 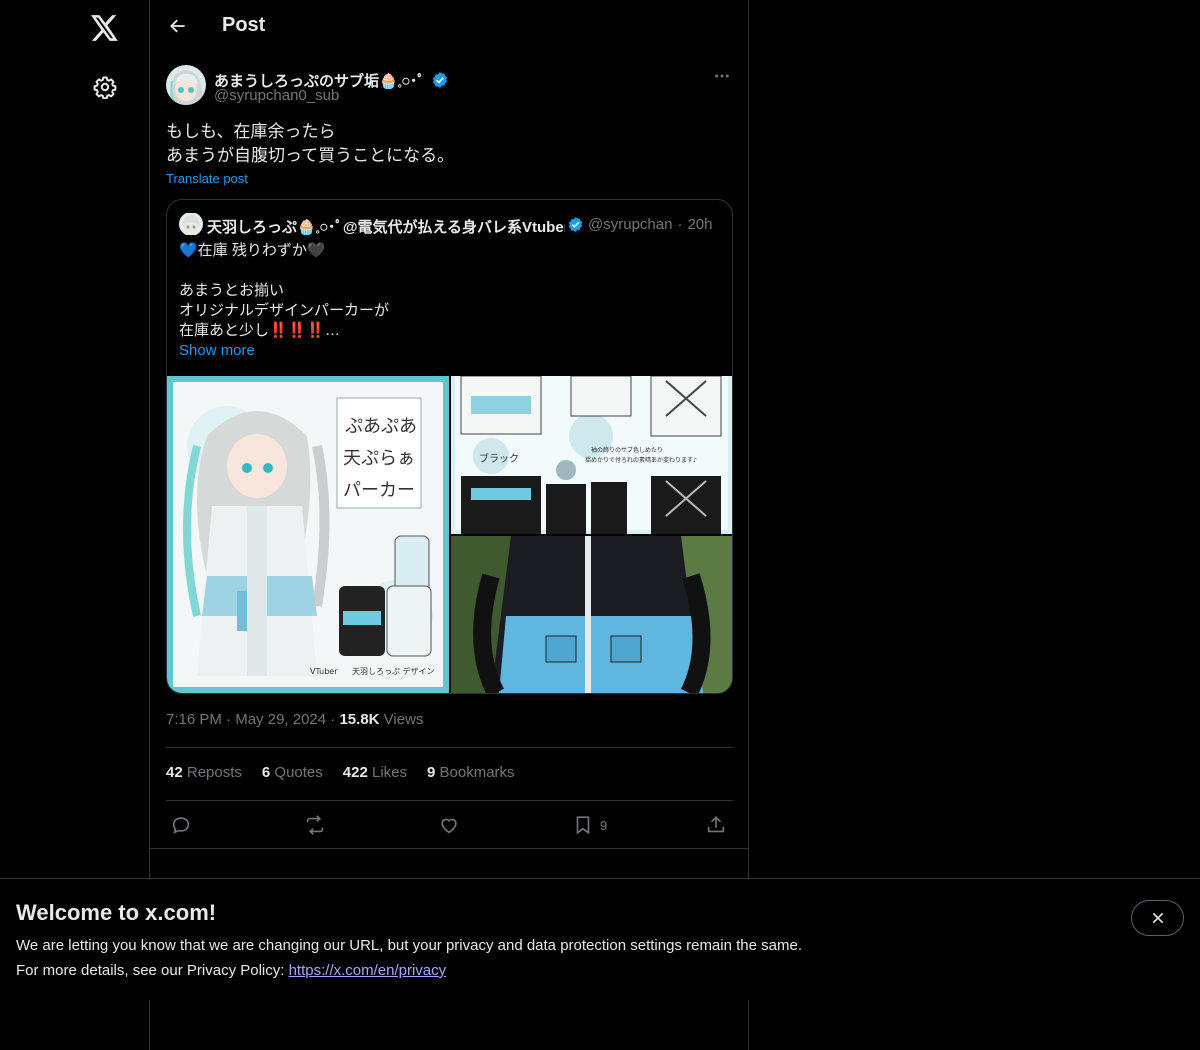 I want to click on quoted-text-line: あまうとお揃い, so click(x=232, y=290).